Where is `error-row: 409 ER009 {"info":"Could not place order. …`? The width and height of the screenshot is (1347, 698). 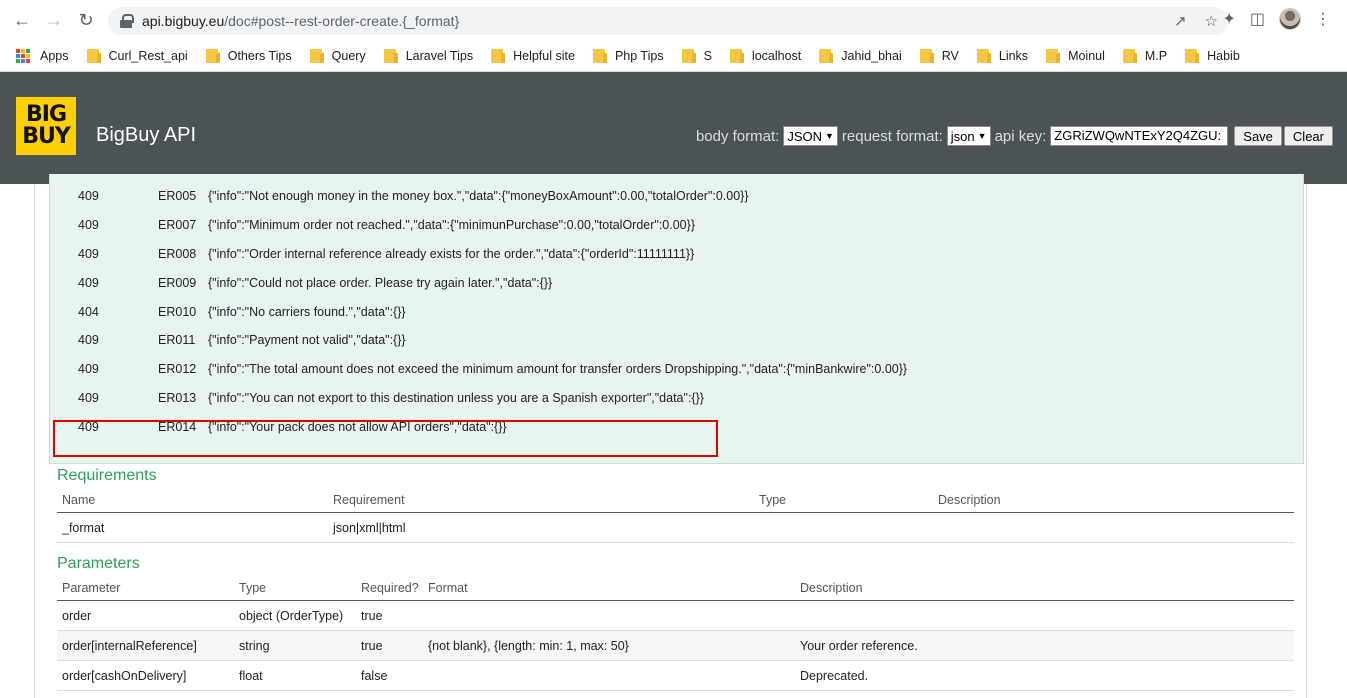
error-row: 409 ER009 {"info":"Could not place order. … is located at coordinates (315, 283).